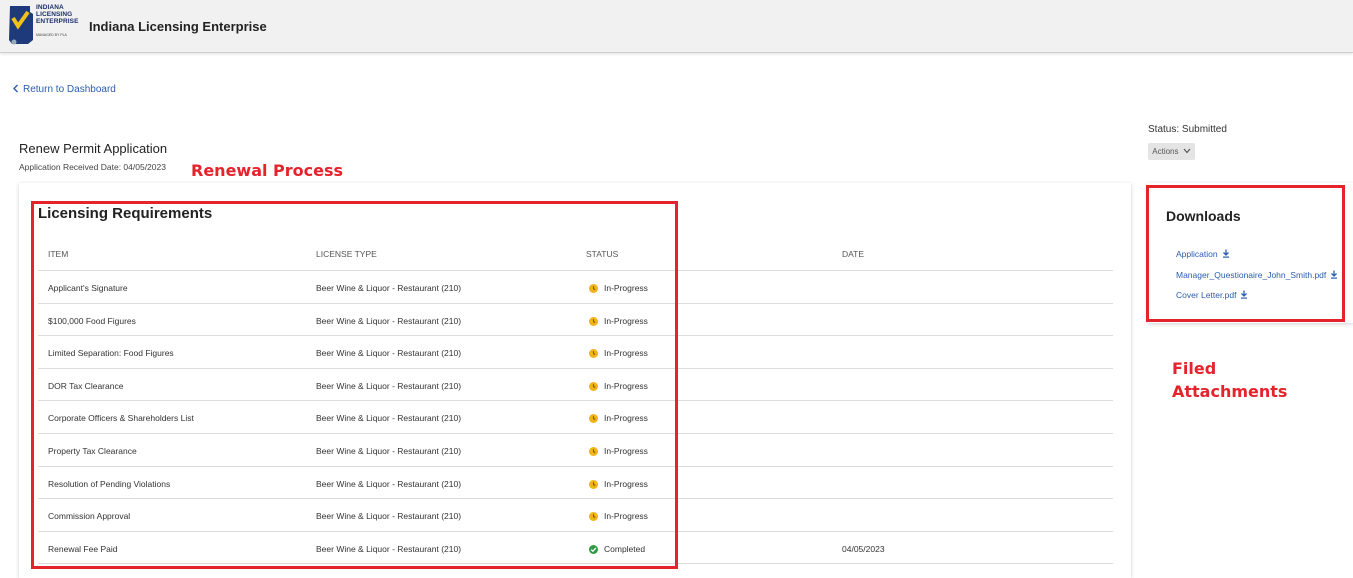 The width and height of the screenshot is (1353, 578). I want to click on logo-subtext: MANAGED BY PLA, so click(51, 35).